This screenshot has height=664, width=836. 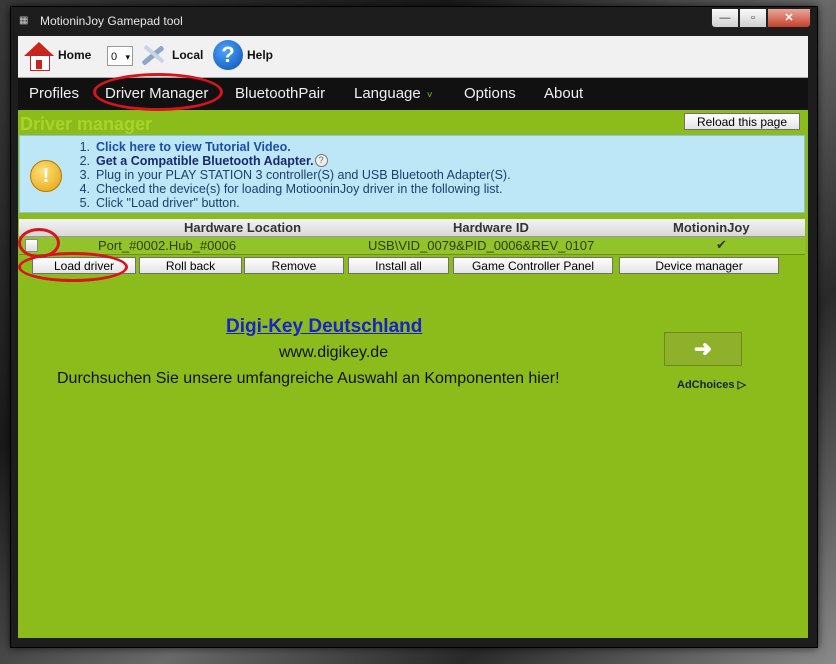 What do you see at coordinates (333, 353) in the screenshot?
I see `ad-url: www.digikey.de` at bounding box center [333, 353].